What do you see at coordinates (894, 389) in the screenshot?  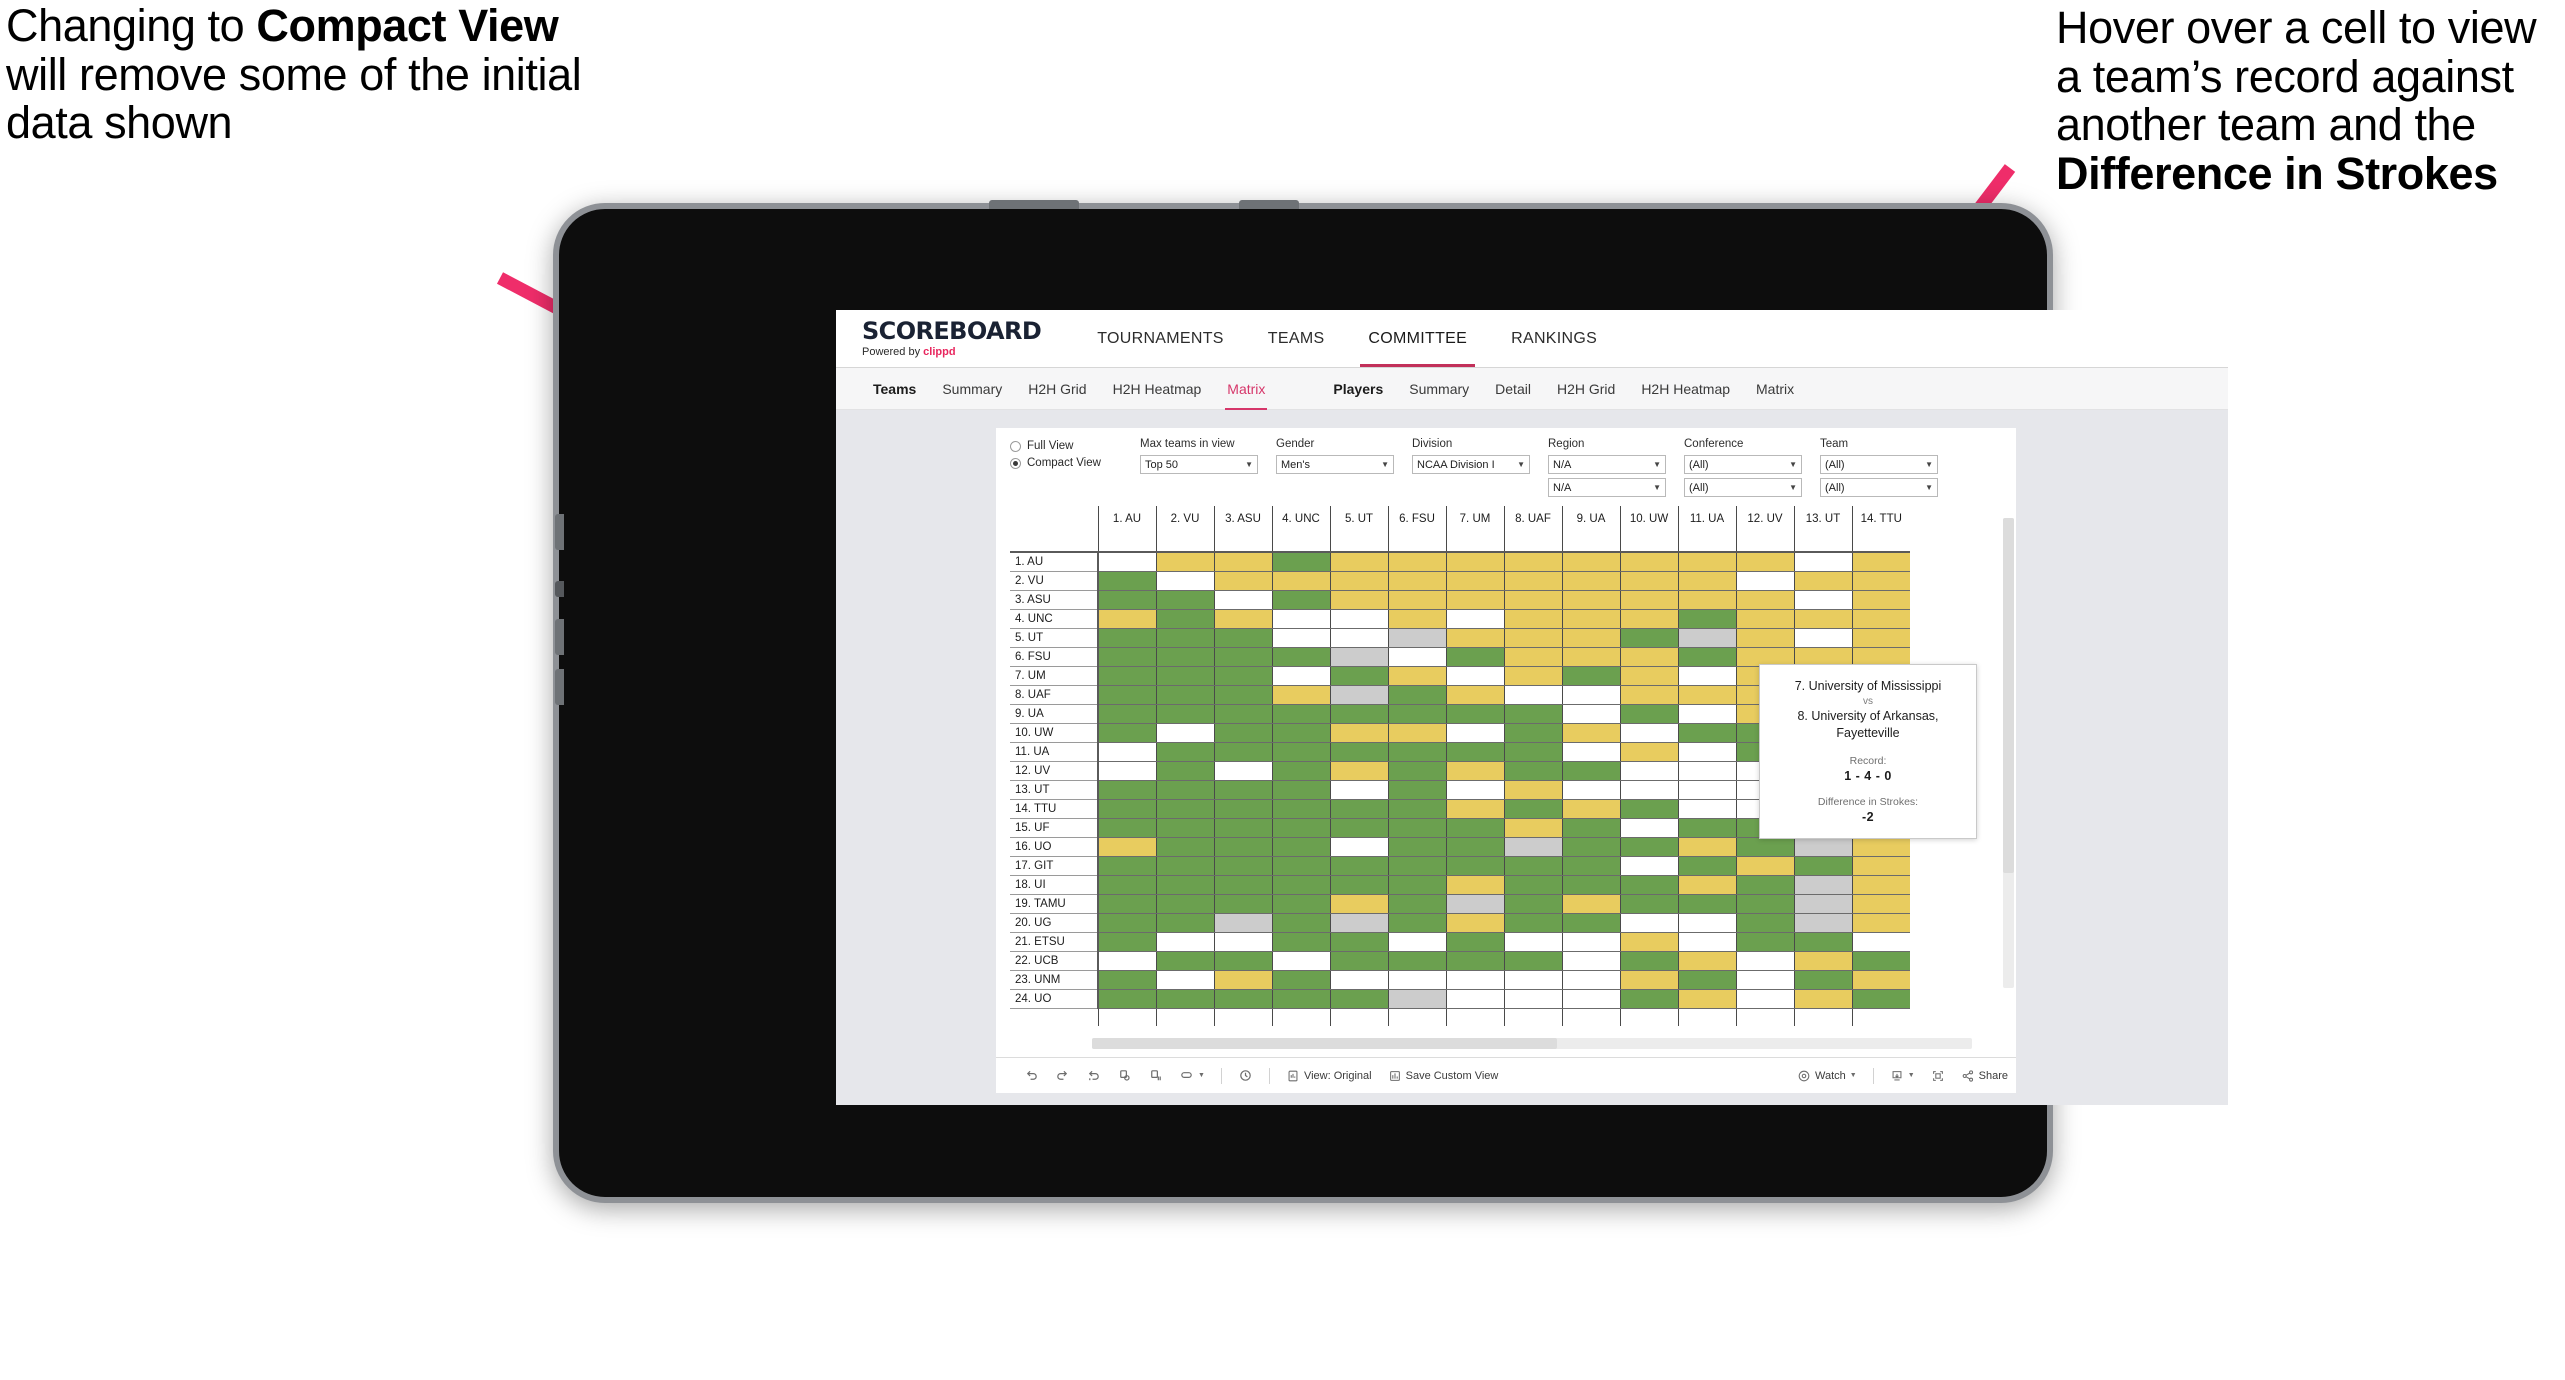 I see `subnav-item-teams: Teams` at bounding box center [894, 389].